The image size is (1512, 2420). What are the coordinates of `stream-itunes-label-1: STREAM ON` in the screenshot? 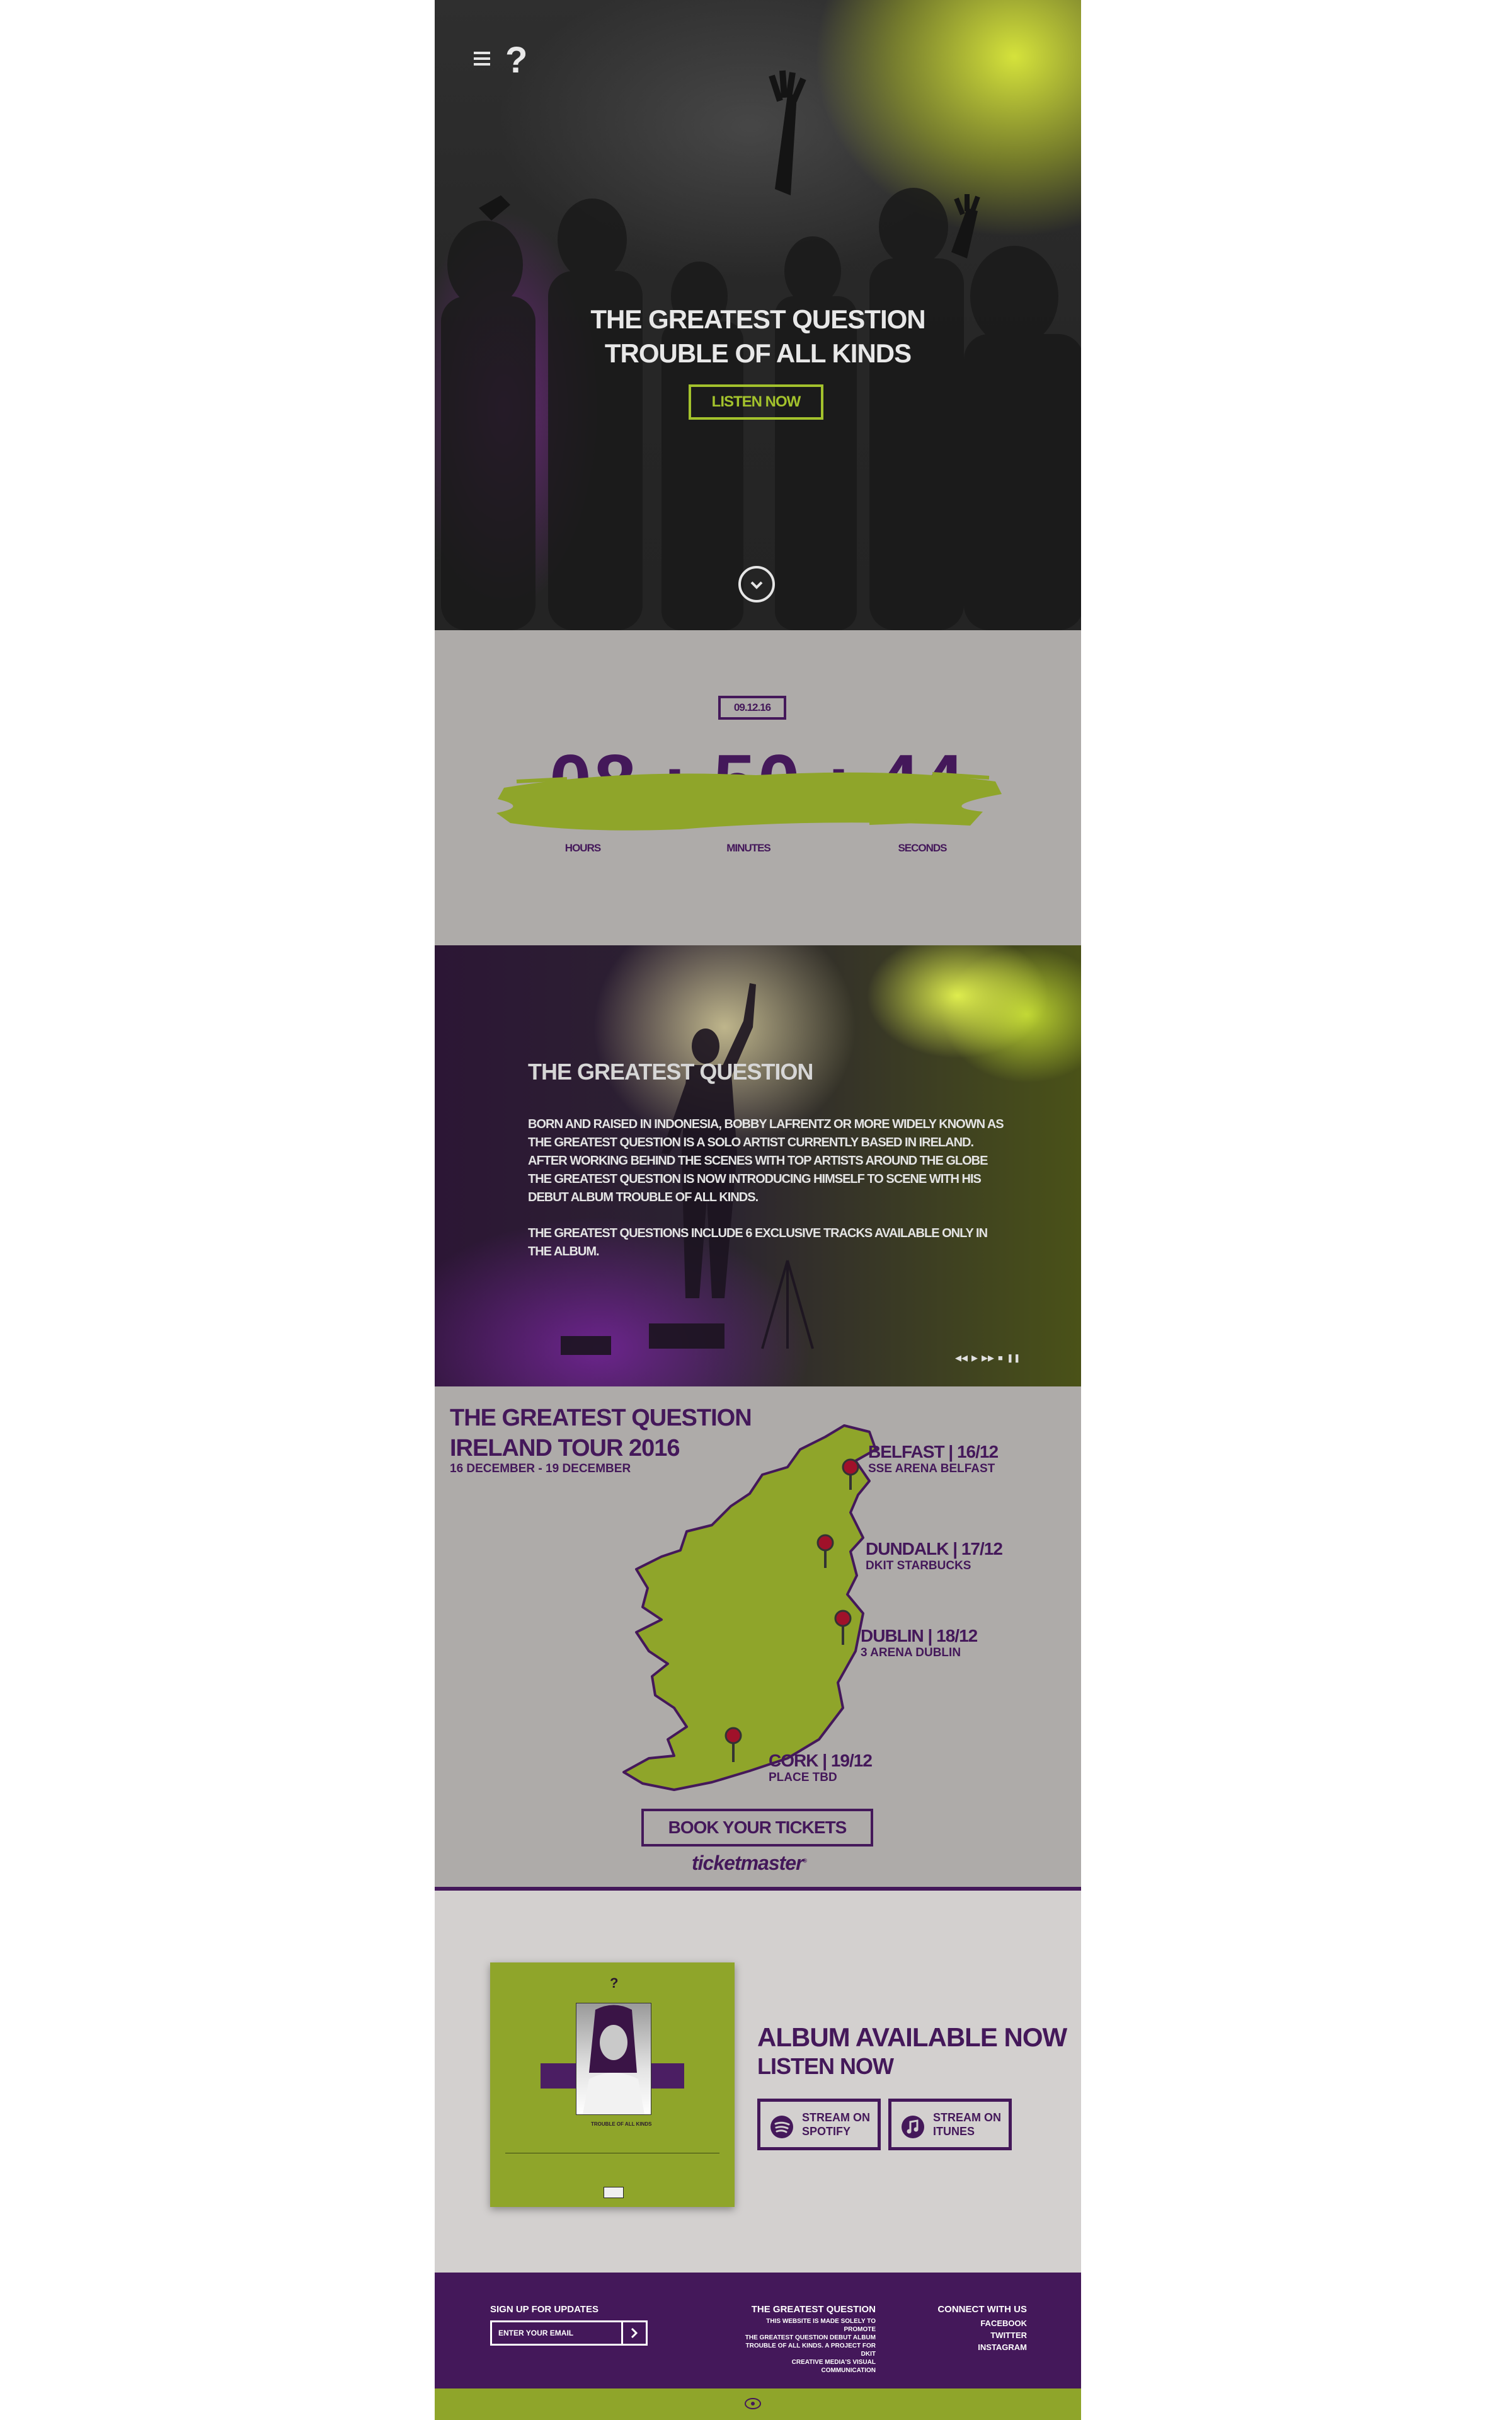 It's located at (967, 2117).